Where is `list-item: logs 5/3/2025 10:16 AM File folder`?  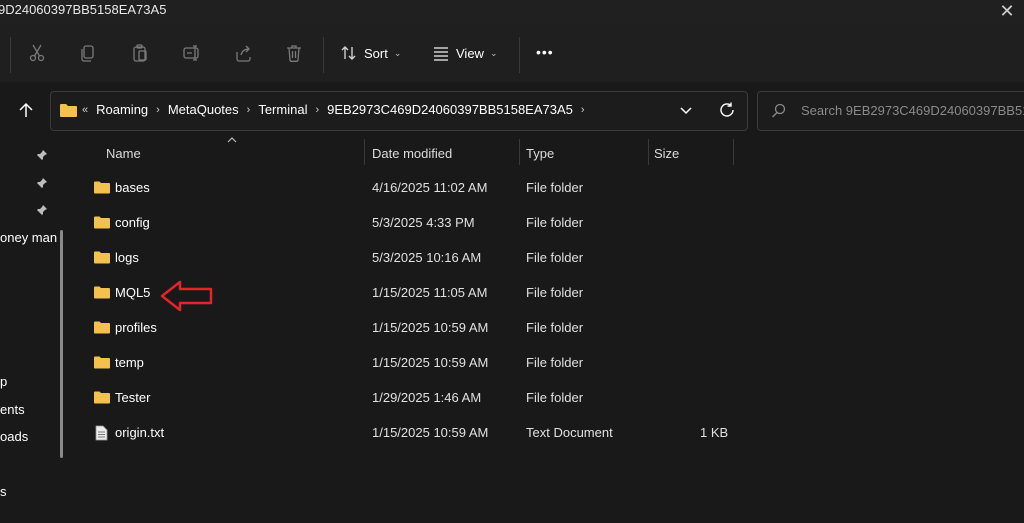 list-item: logs 5/3/2025 10:16 AM File folder is located at coordinates (552, 258).